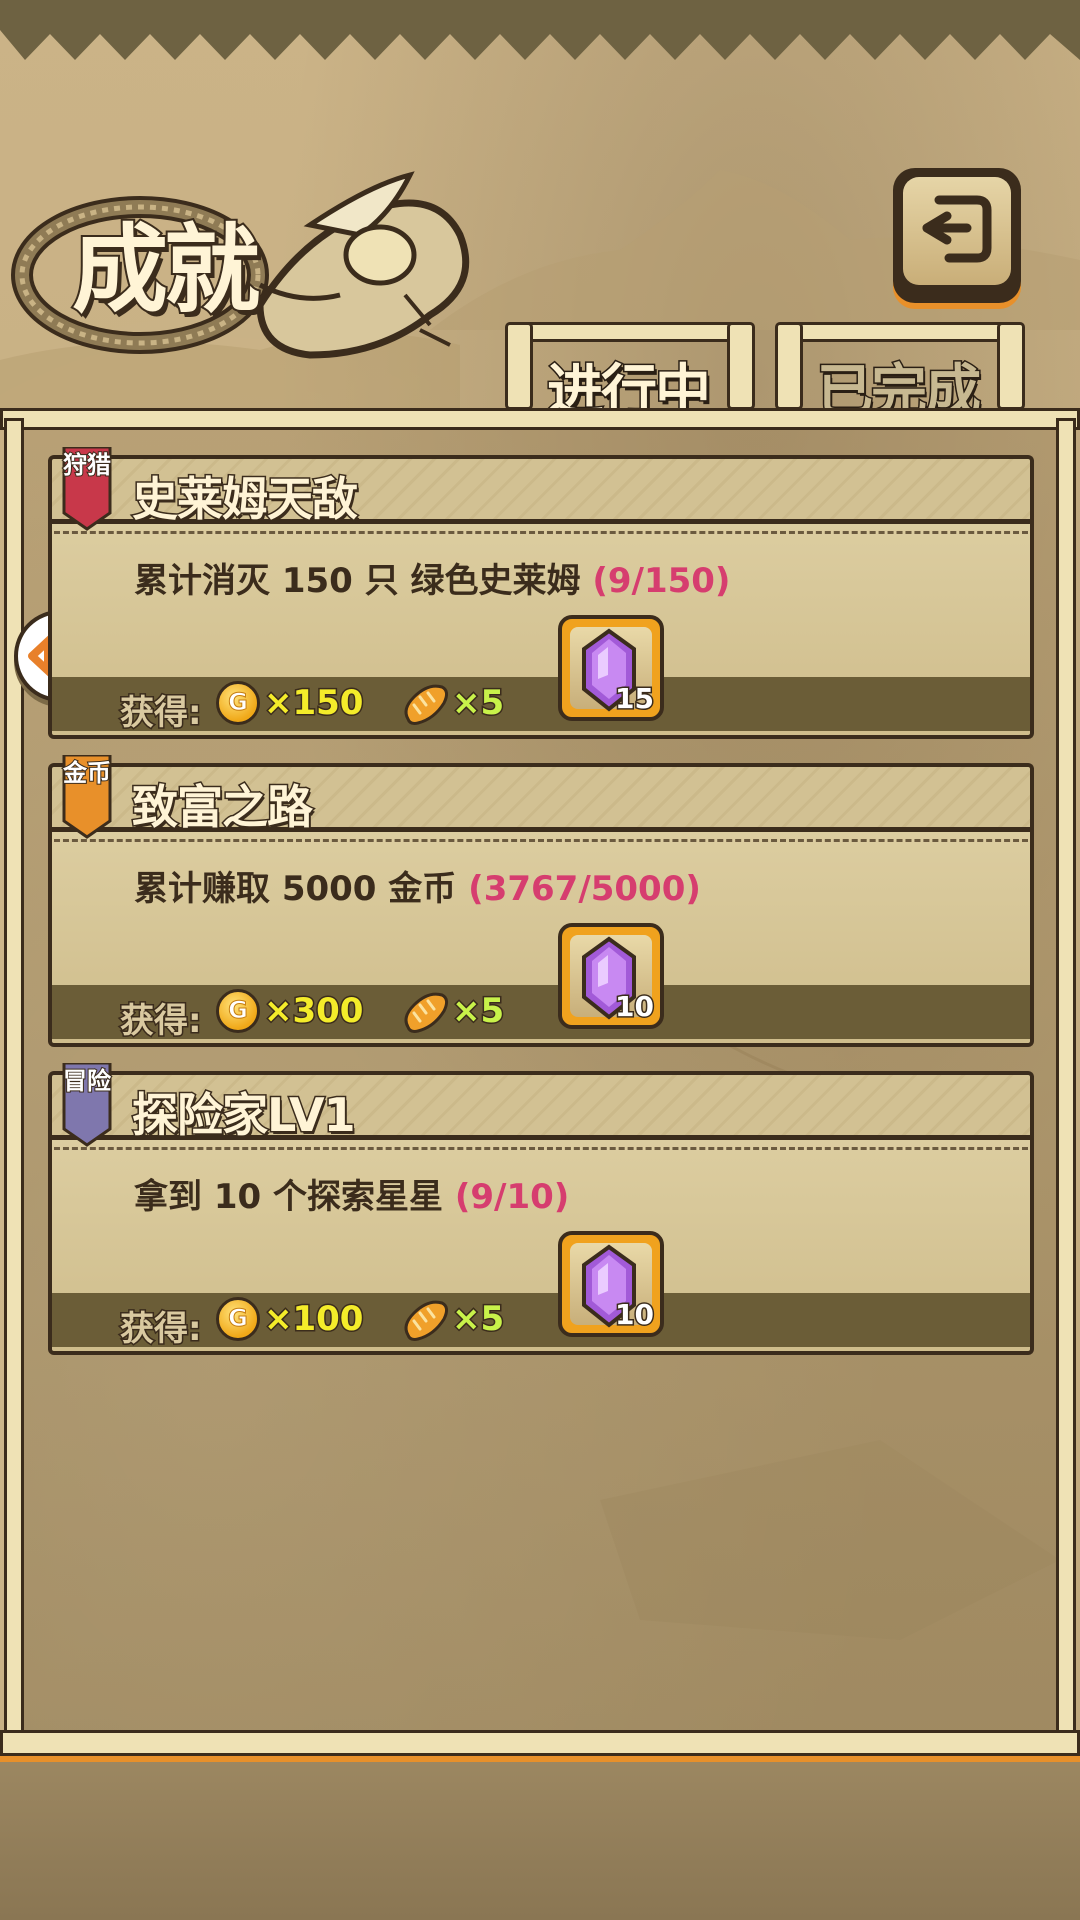 This screenshot has width=1080, height=1920. I want to click on coin-reward-amount: ×150, so click(313, 703).